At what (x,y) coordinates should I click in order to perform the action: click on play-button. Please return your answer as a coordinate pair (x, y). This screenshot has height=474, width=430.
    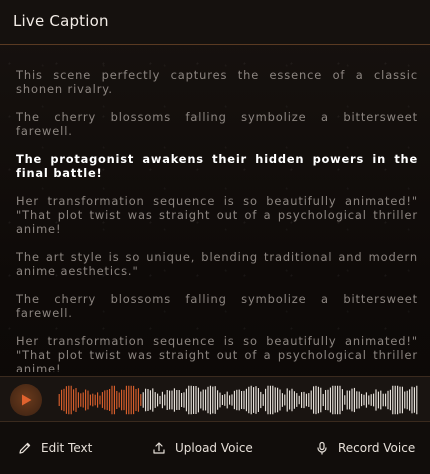
    Looking at the image, I should click on (26, 400).